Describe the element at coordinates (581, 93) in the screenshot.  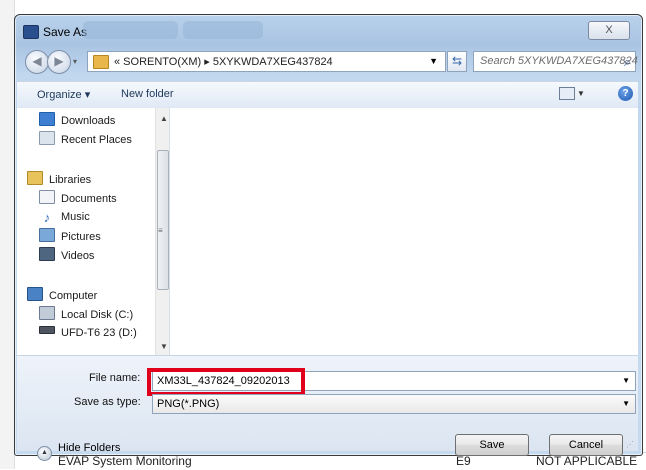
I see `view-options-dropdown-icon: ▼` at that location.